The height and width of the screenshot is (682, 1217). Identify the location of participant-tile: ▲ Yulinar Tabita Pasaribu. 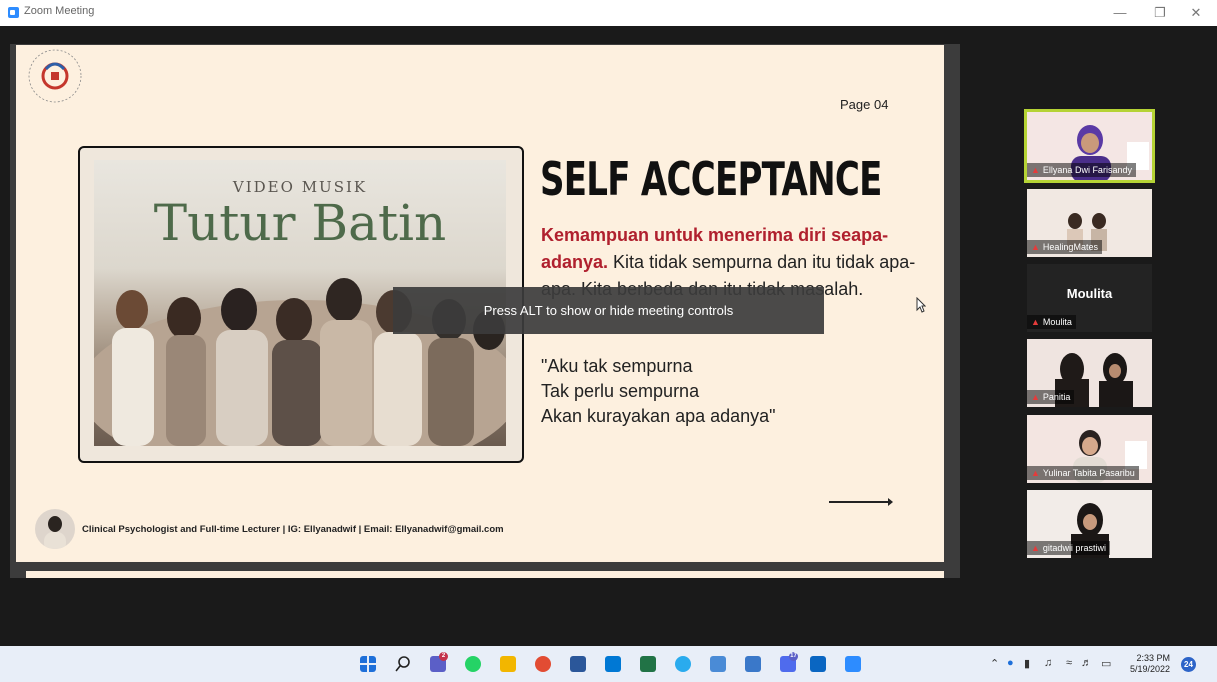
(1089, 449).